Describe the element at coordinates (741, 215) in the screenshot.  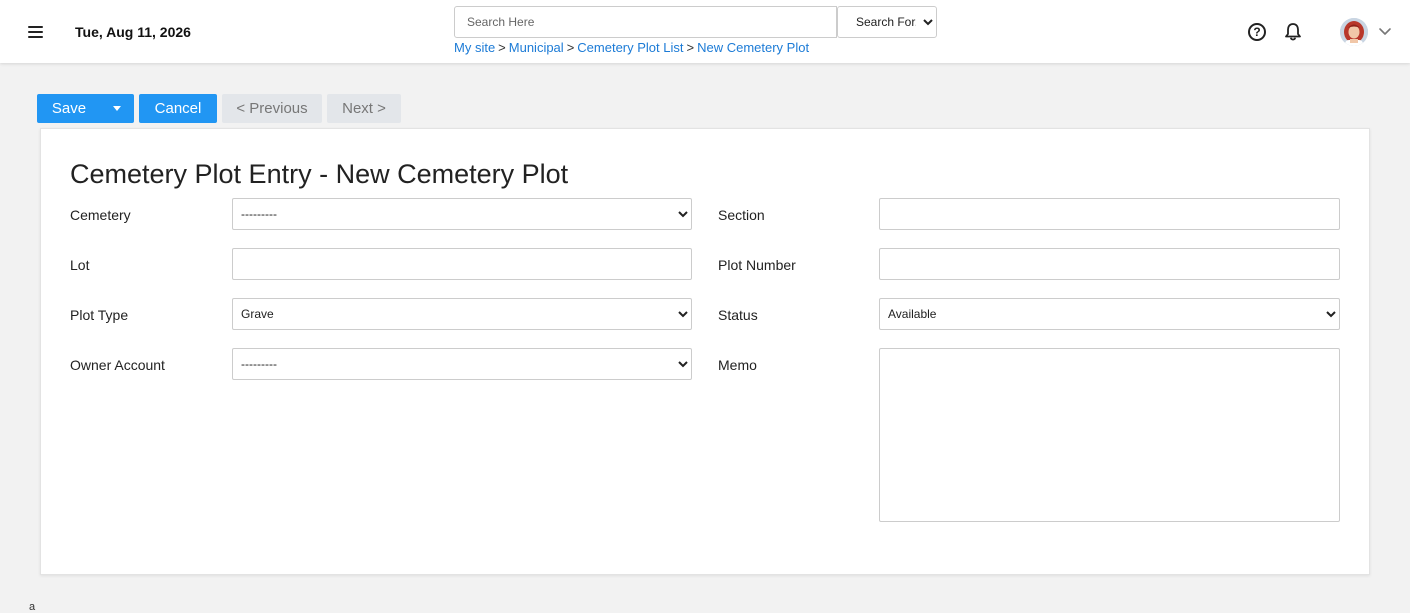
I see `section-label: Section` at that location.